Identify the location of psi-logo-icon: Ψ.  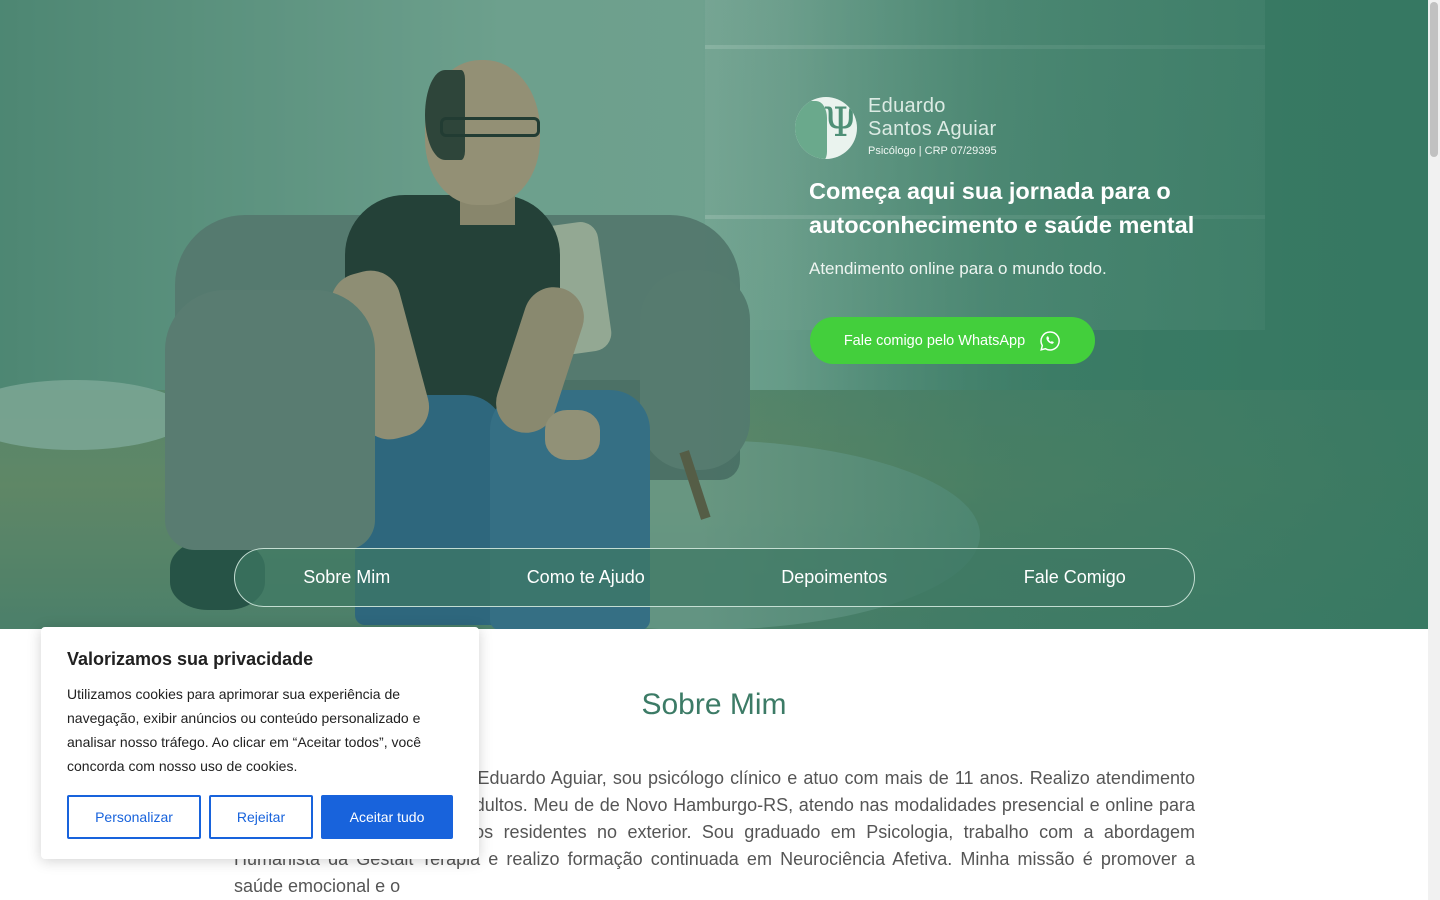
(826, 128).